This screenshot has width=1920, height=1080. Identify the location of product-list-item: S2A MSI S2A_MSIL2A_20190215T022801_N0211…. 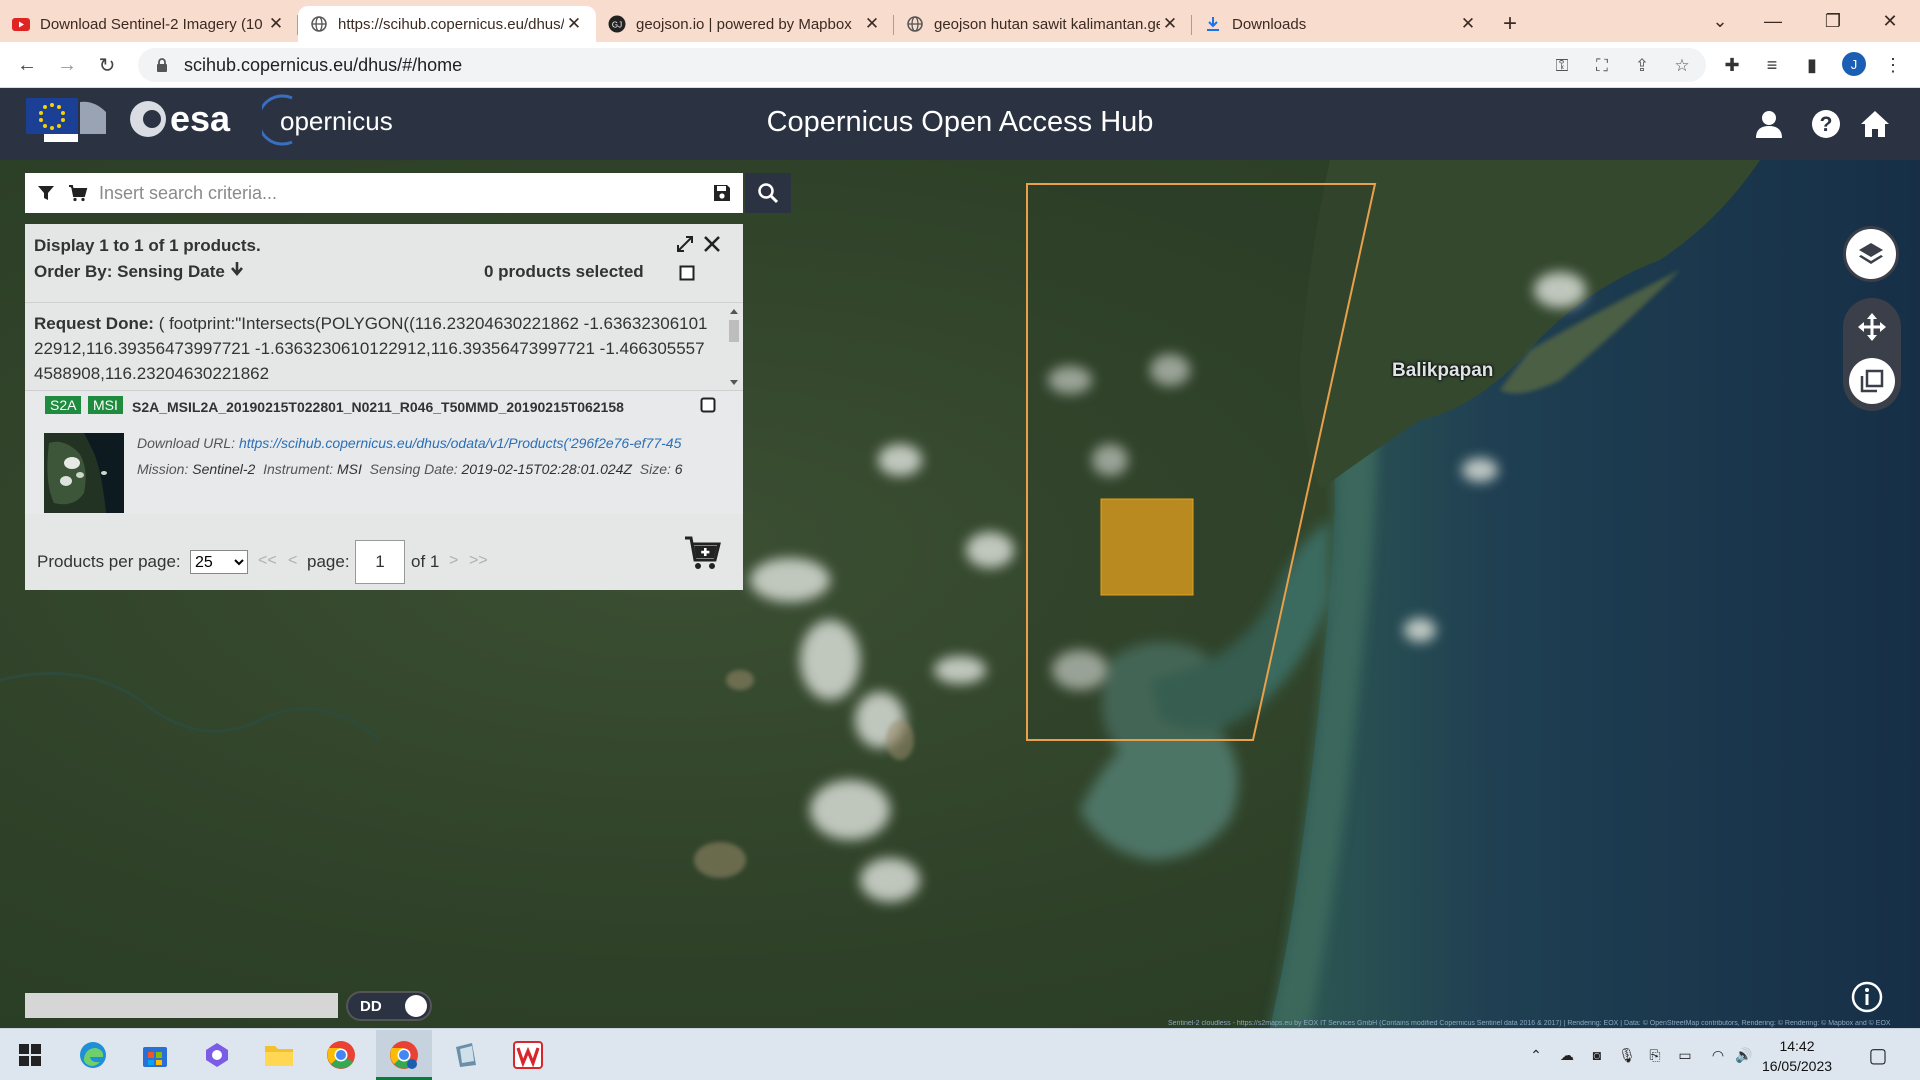
(384, 452).